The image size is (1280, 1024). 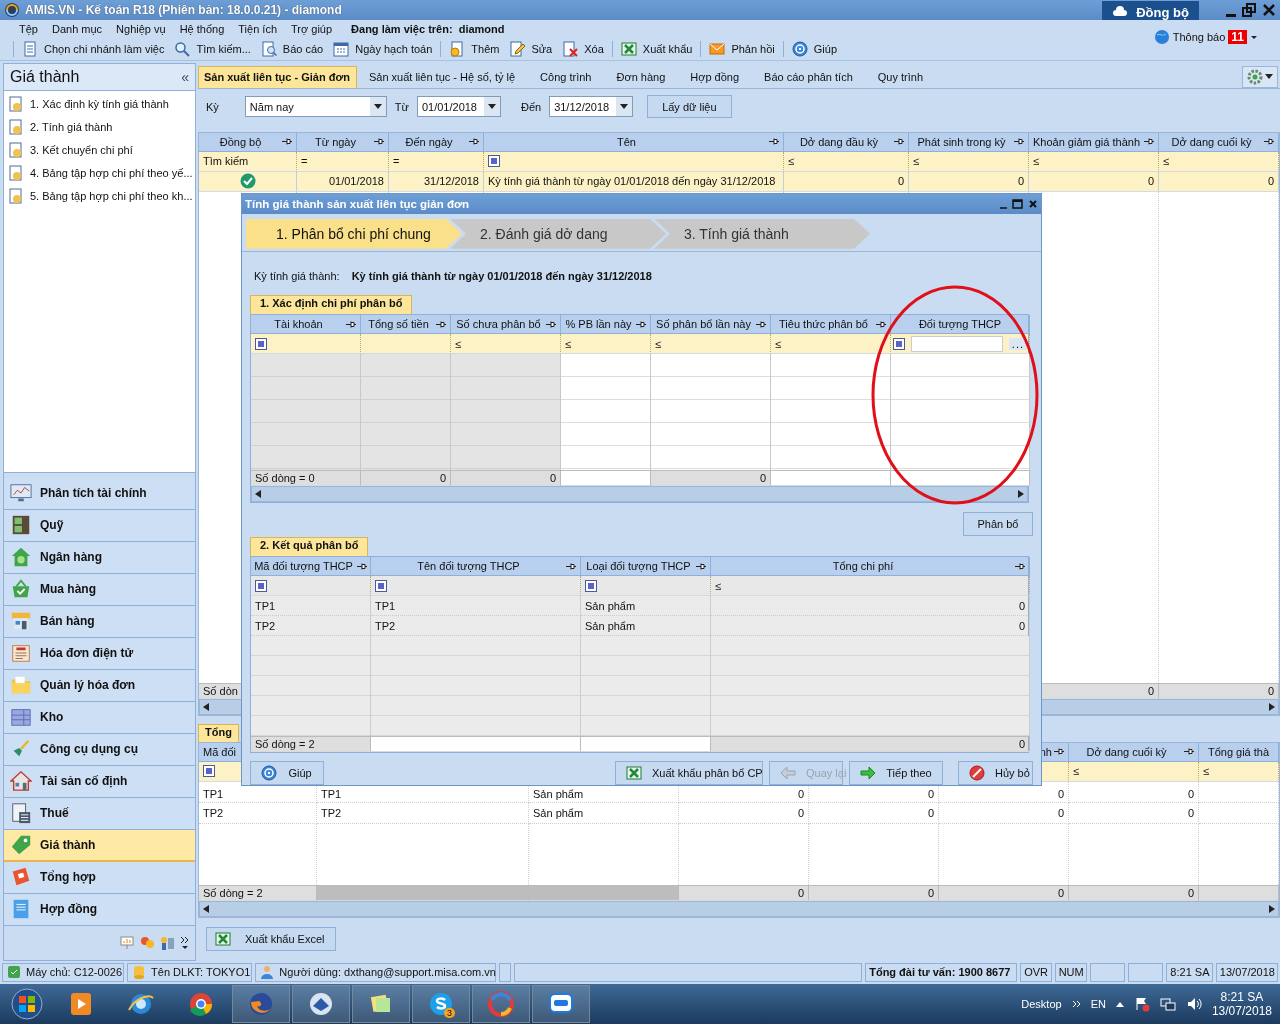 I want to click on column-header: % PB lần này, so click(x=598, y=324).